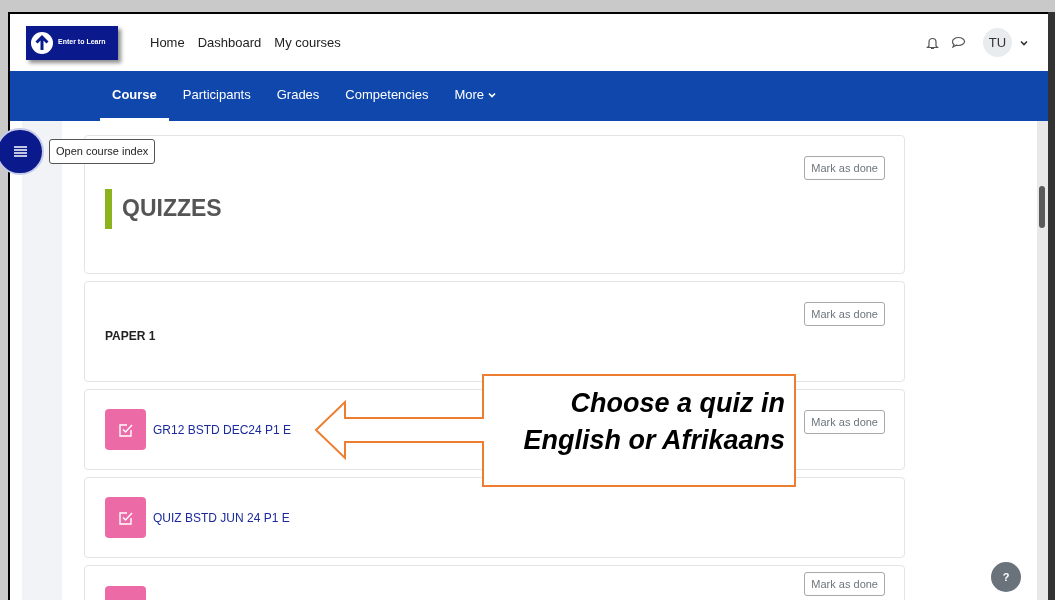 The width and height of the screenshot is (1055, 600). What do you see at coordinates (172, 209) in the screenshot?
I see `section-heading: QUIZZES` at bounding box center [172, 209].